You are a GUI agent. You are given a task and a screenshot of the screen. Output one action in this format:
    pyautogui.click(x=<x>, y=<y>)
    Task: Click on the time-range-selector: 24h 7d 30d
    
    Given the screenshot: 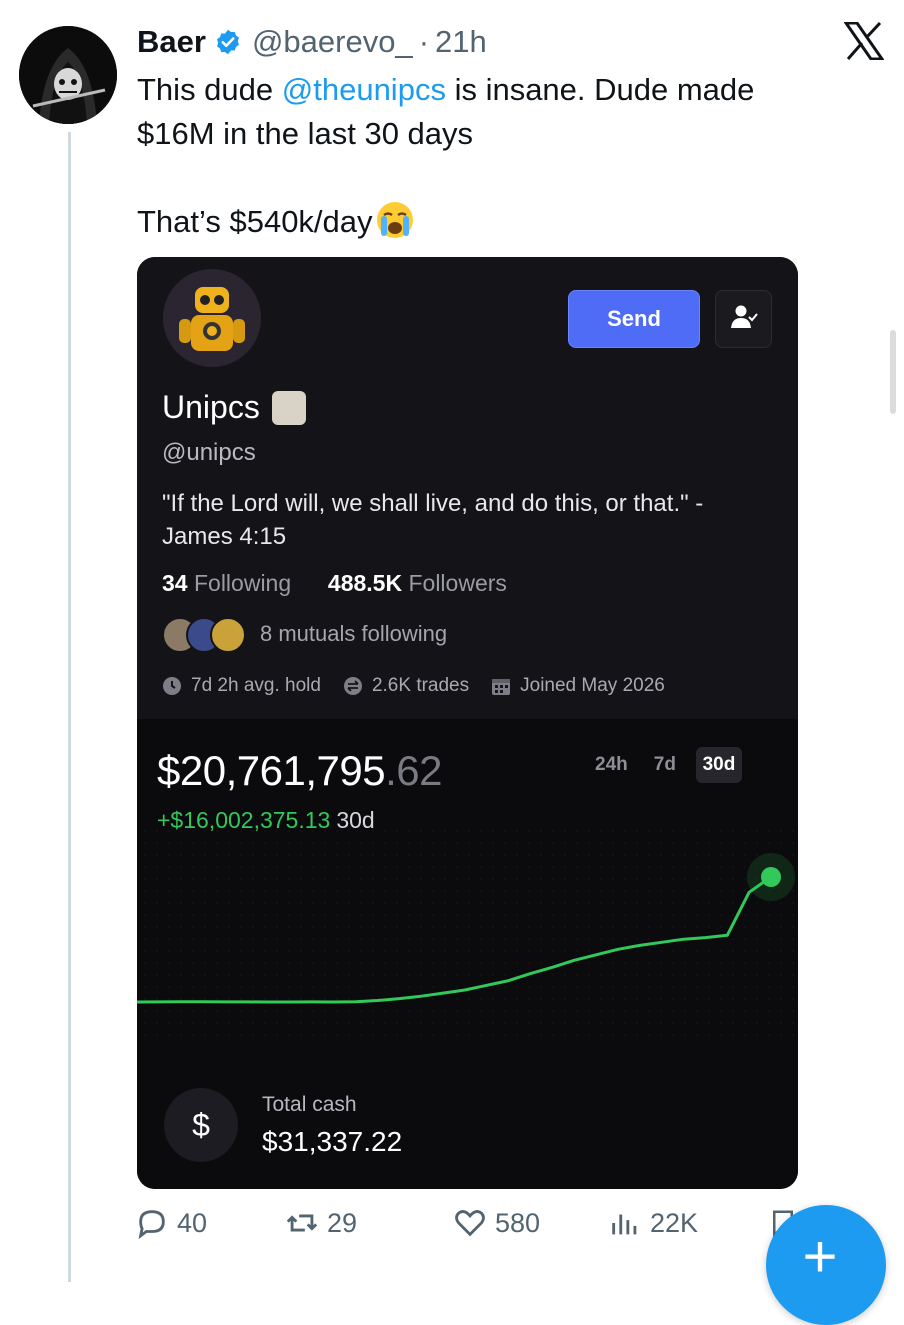 What is the action you would take?
    pyautogui.click(x=665, y=765)
    